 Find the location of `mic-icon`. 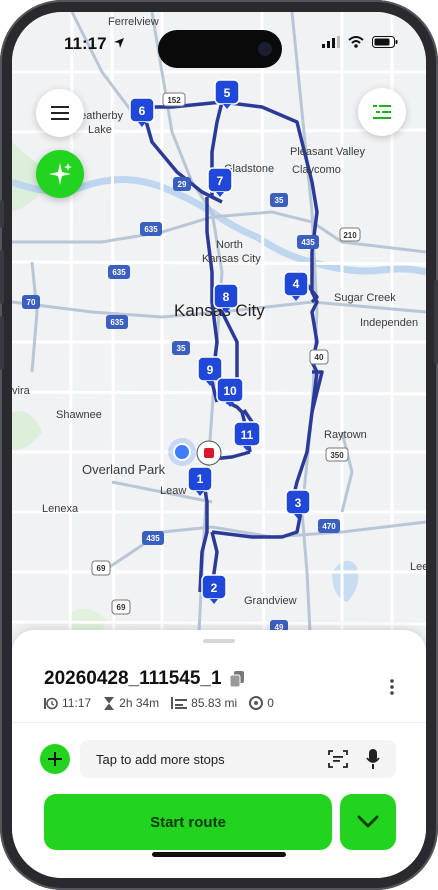

mic-icon is located at coordinates (373, 759).